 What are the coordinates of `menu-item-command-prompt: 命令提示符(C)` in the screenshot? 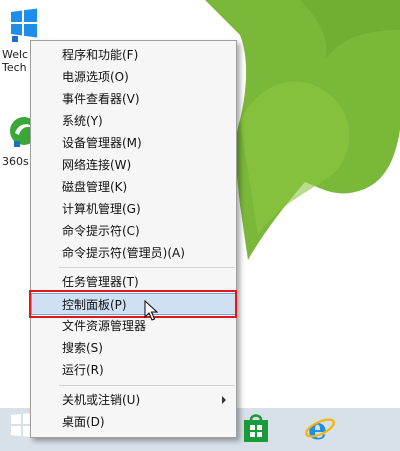 It's located at (133, 231).